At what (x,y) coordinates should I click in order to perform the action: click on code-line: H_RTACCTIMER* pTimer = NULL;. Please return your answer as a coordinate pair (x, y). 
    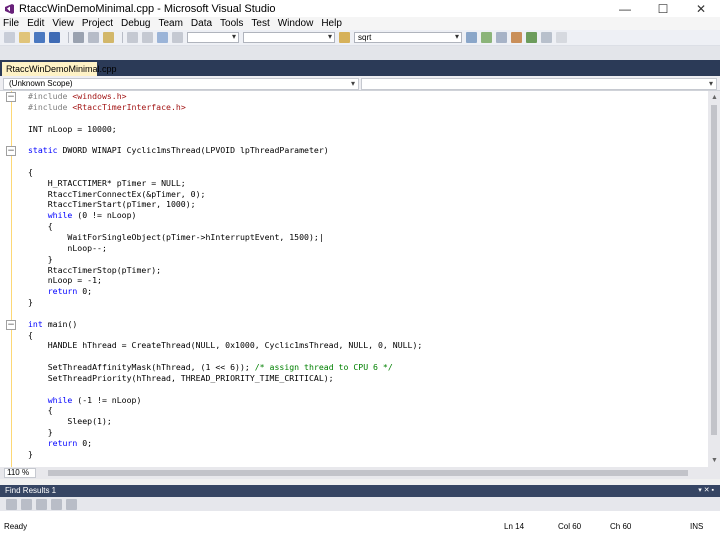
    Looking at the image, I should click on (225, 183).